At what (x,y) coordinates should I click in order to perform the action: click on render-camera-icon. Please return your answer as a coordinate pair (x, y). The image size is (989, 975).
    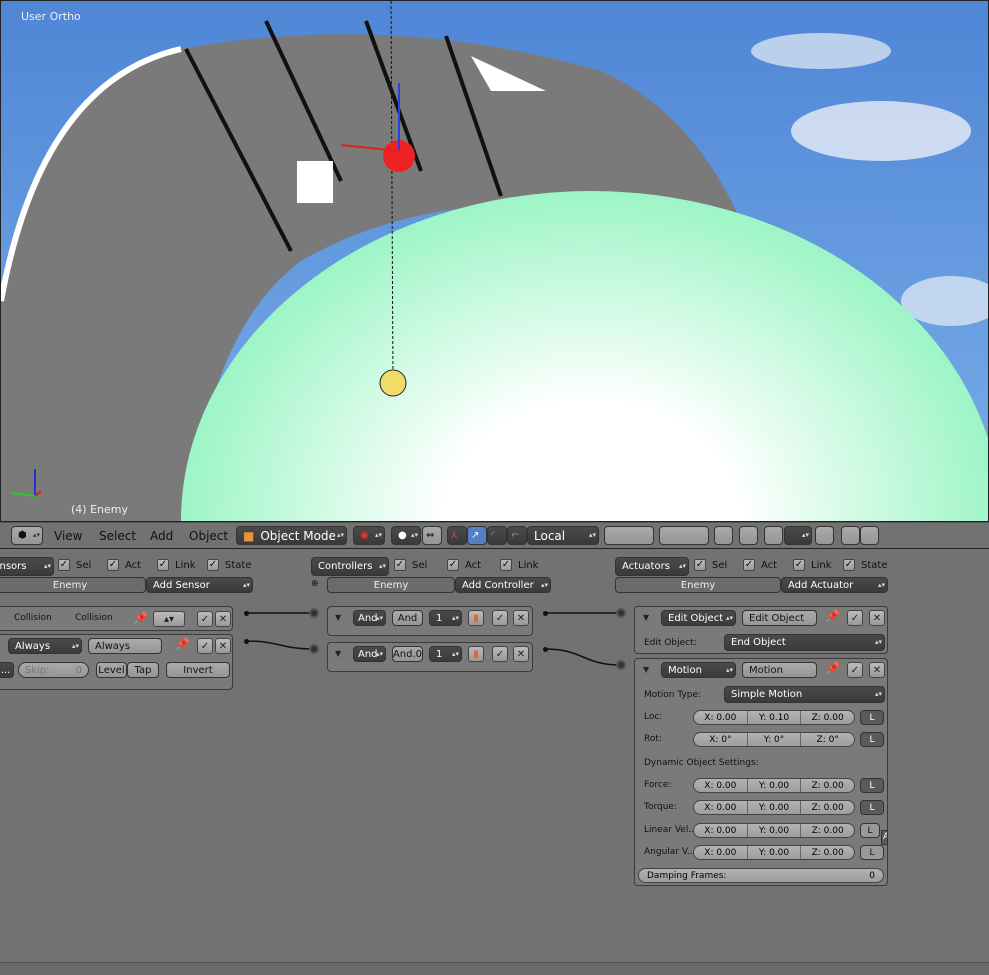
    Looking at the image, I should click on (850, 535).